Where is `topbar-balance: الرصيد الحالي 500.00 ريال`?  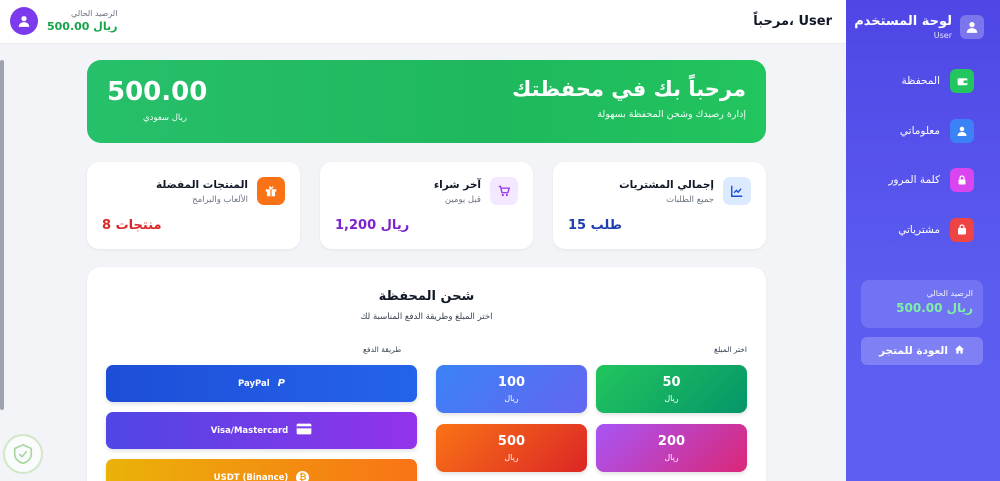
topbar-balance: الرصيد الحالي 500.00 ريال is located at coordinates (82, 21).